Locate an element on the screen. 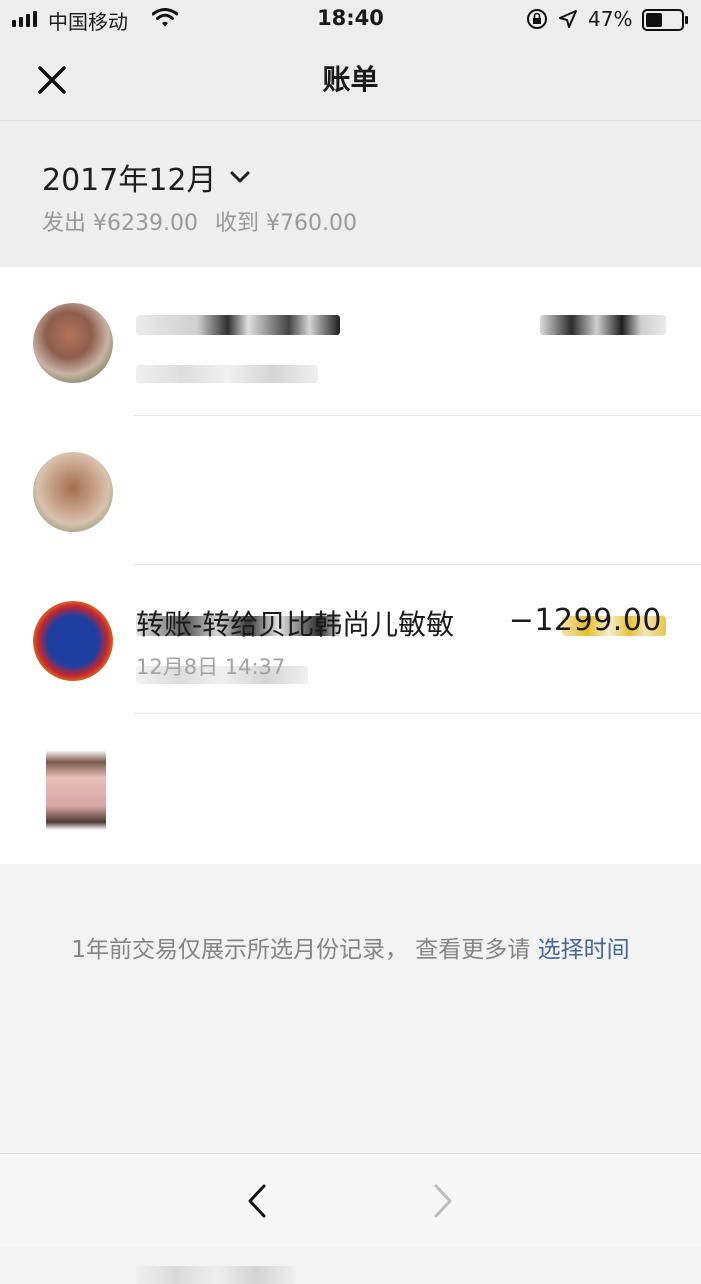  location-icon is located at coordinates (568, 19).